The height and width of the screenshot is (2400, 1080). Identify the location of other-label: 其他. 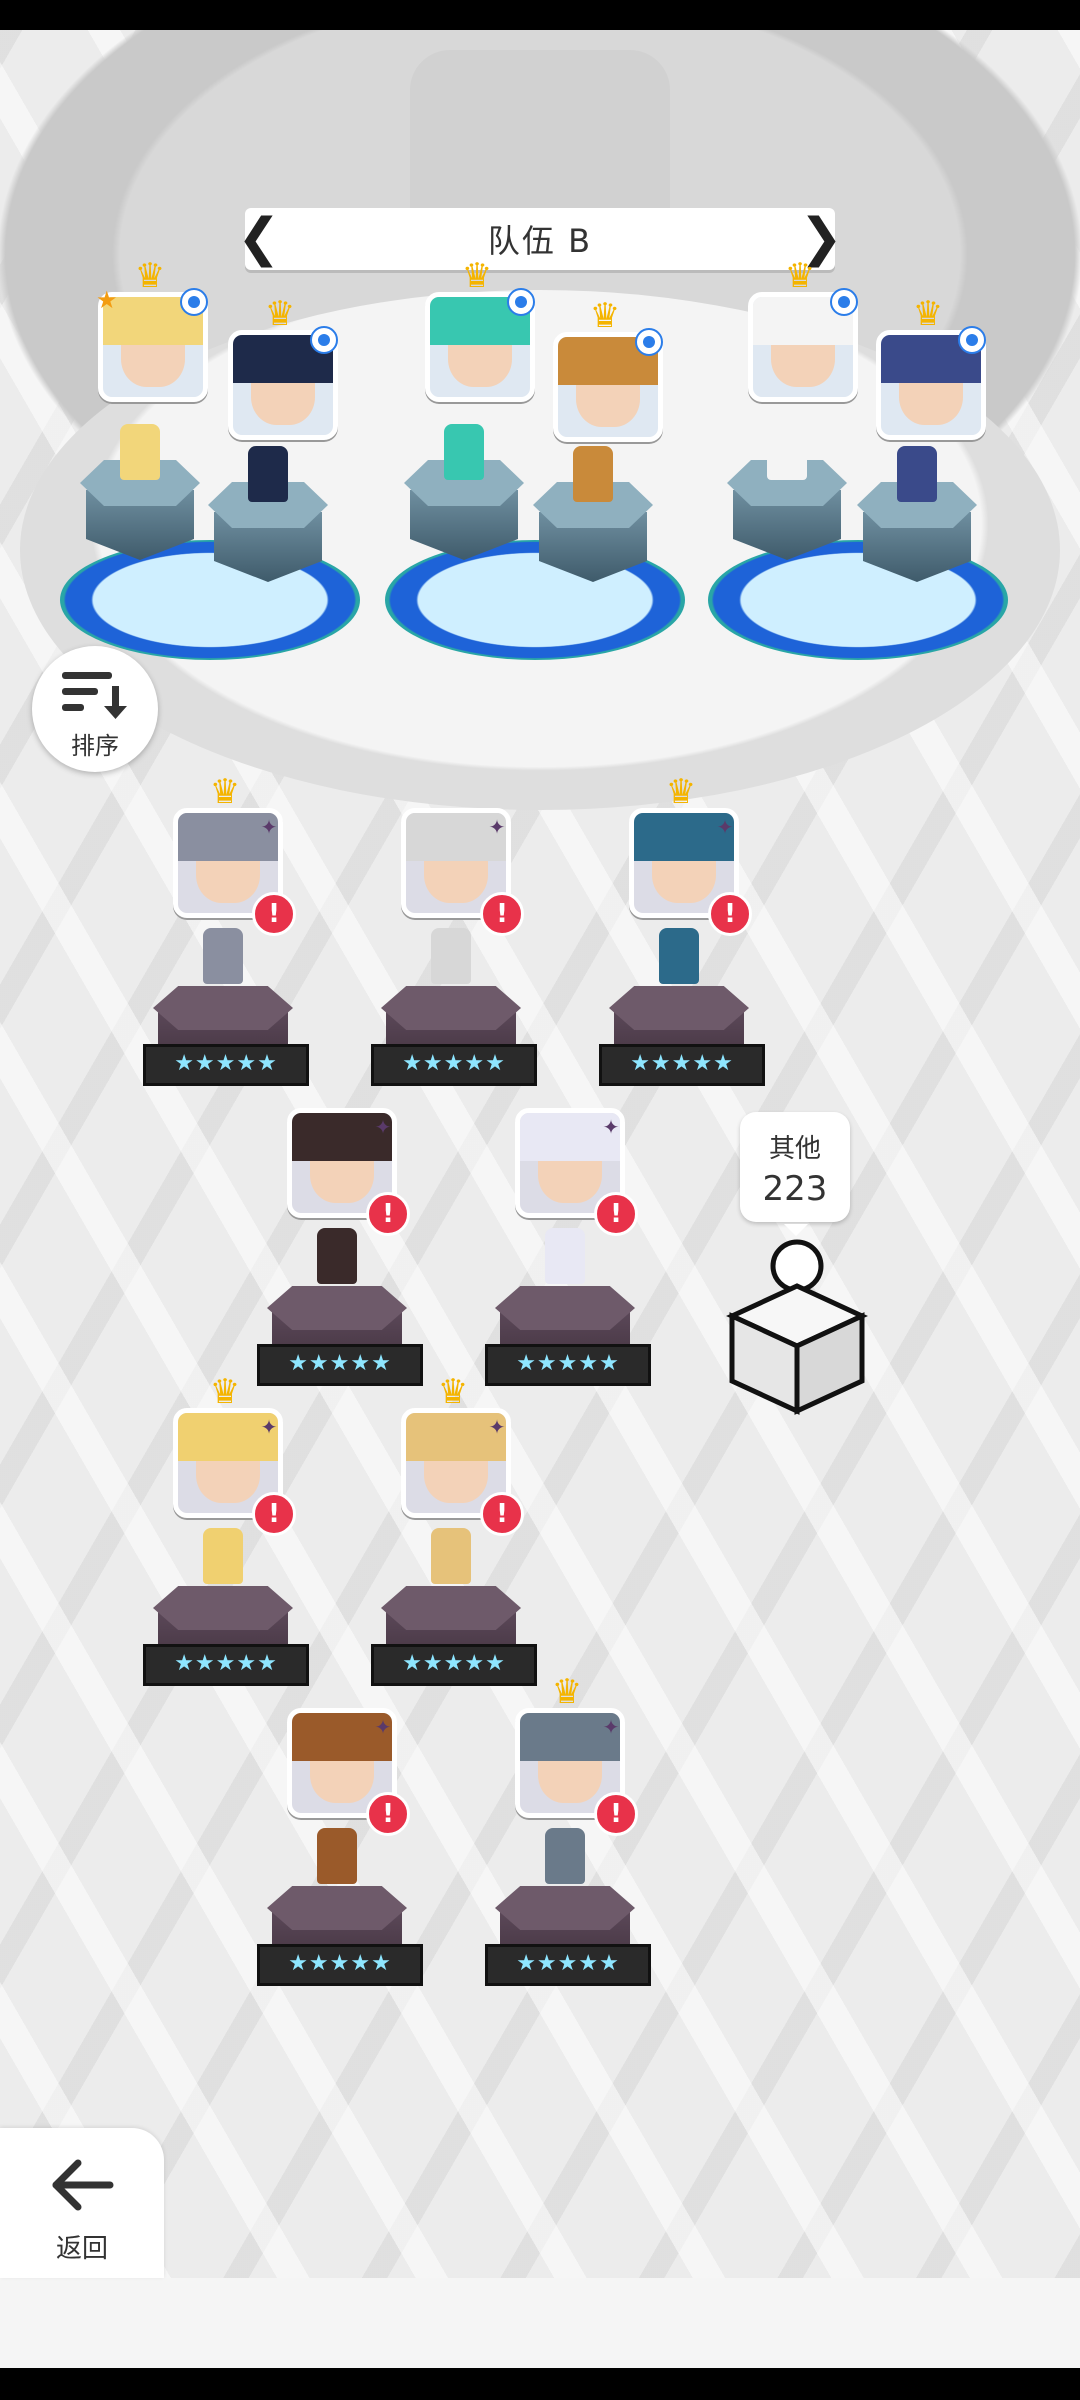
(794, 1149).